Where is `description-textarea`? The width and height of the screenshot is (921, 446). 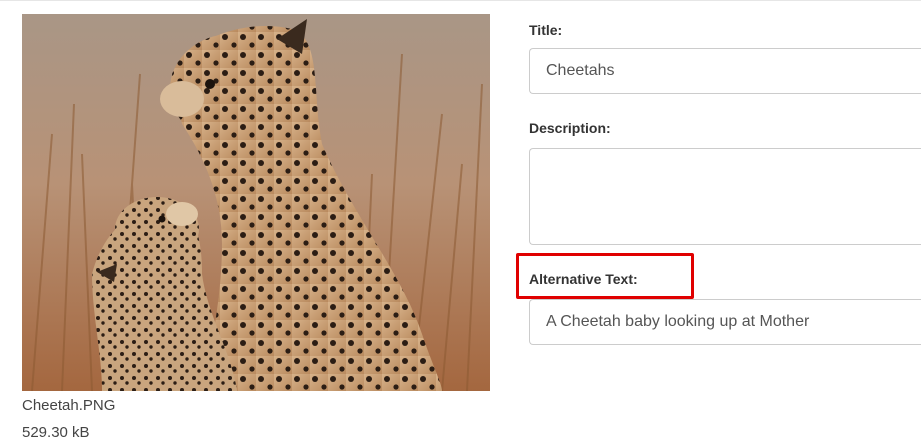
description-textarea is located at coordinates (725, 196).